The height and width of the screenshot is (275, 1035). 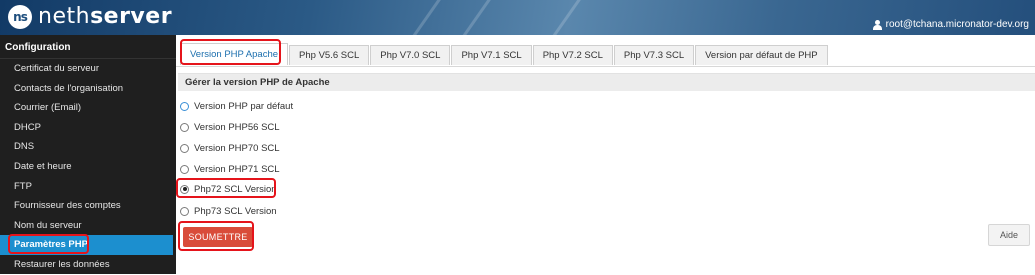 What do you see at coordinates (654, 55) in the screenshot?
I see `tab-php-v73-scl: Php V7.3 SCL` at bounding box center [654, 55].